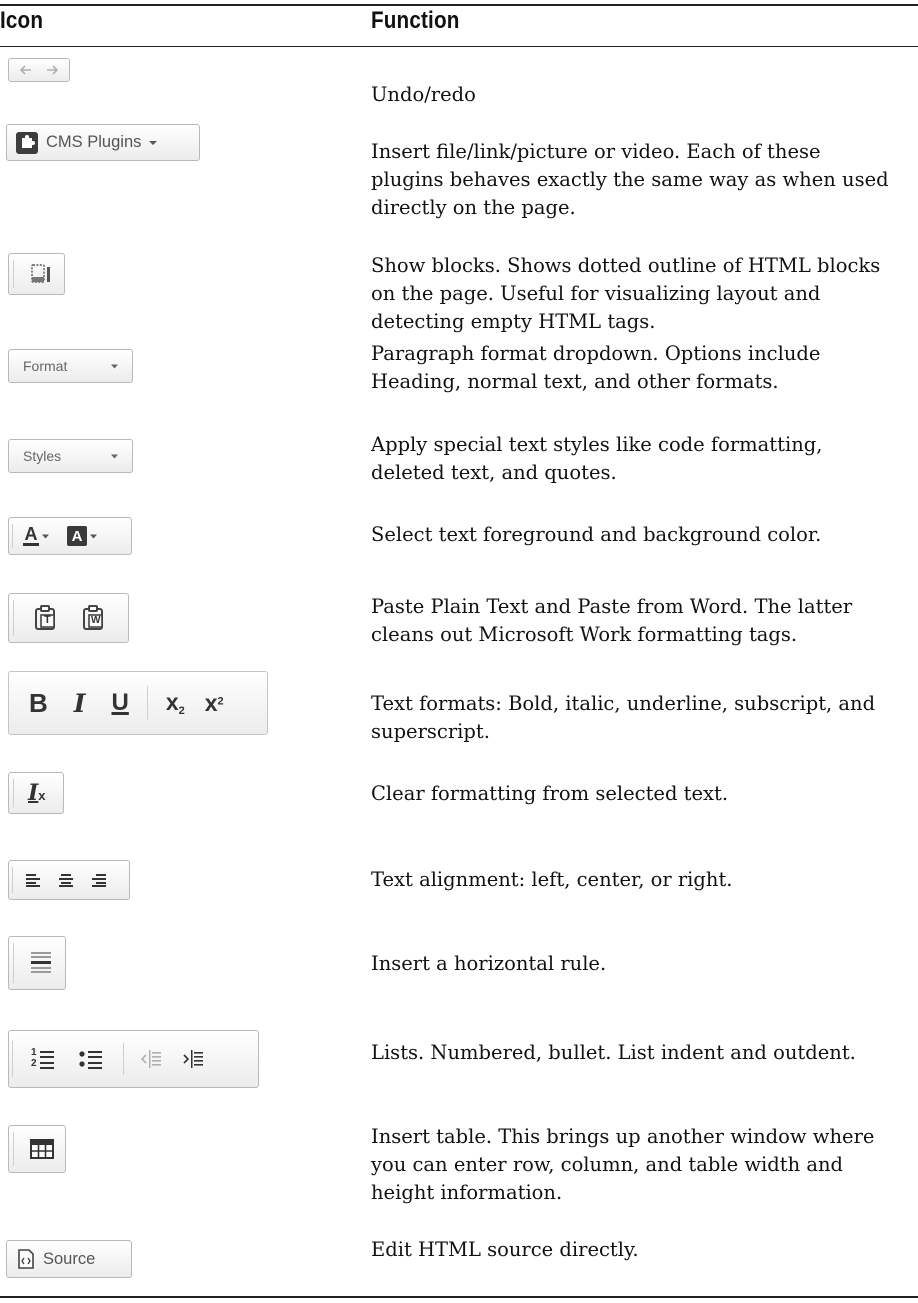  Describe the element at coordinates (70, 366) in the screenshot. I see `format-dropdown: Format` at that location.